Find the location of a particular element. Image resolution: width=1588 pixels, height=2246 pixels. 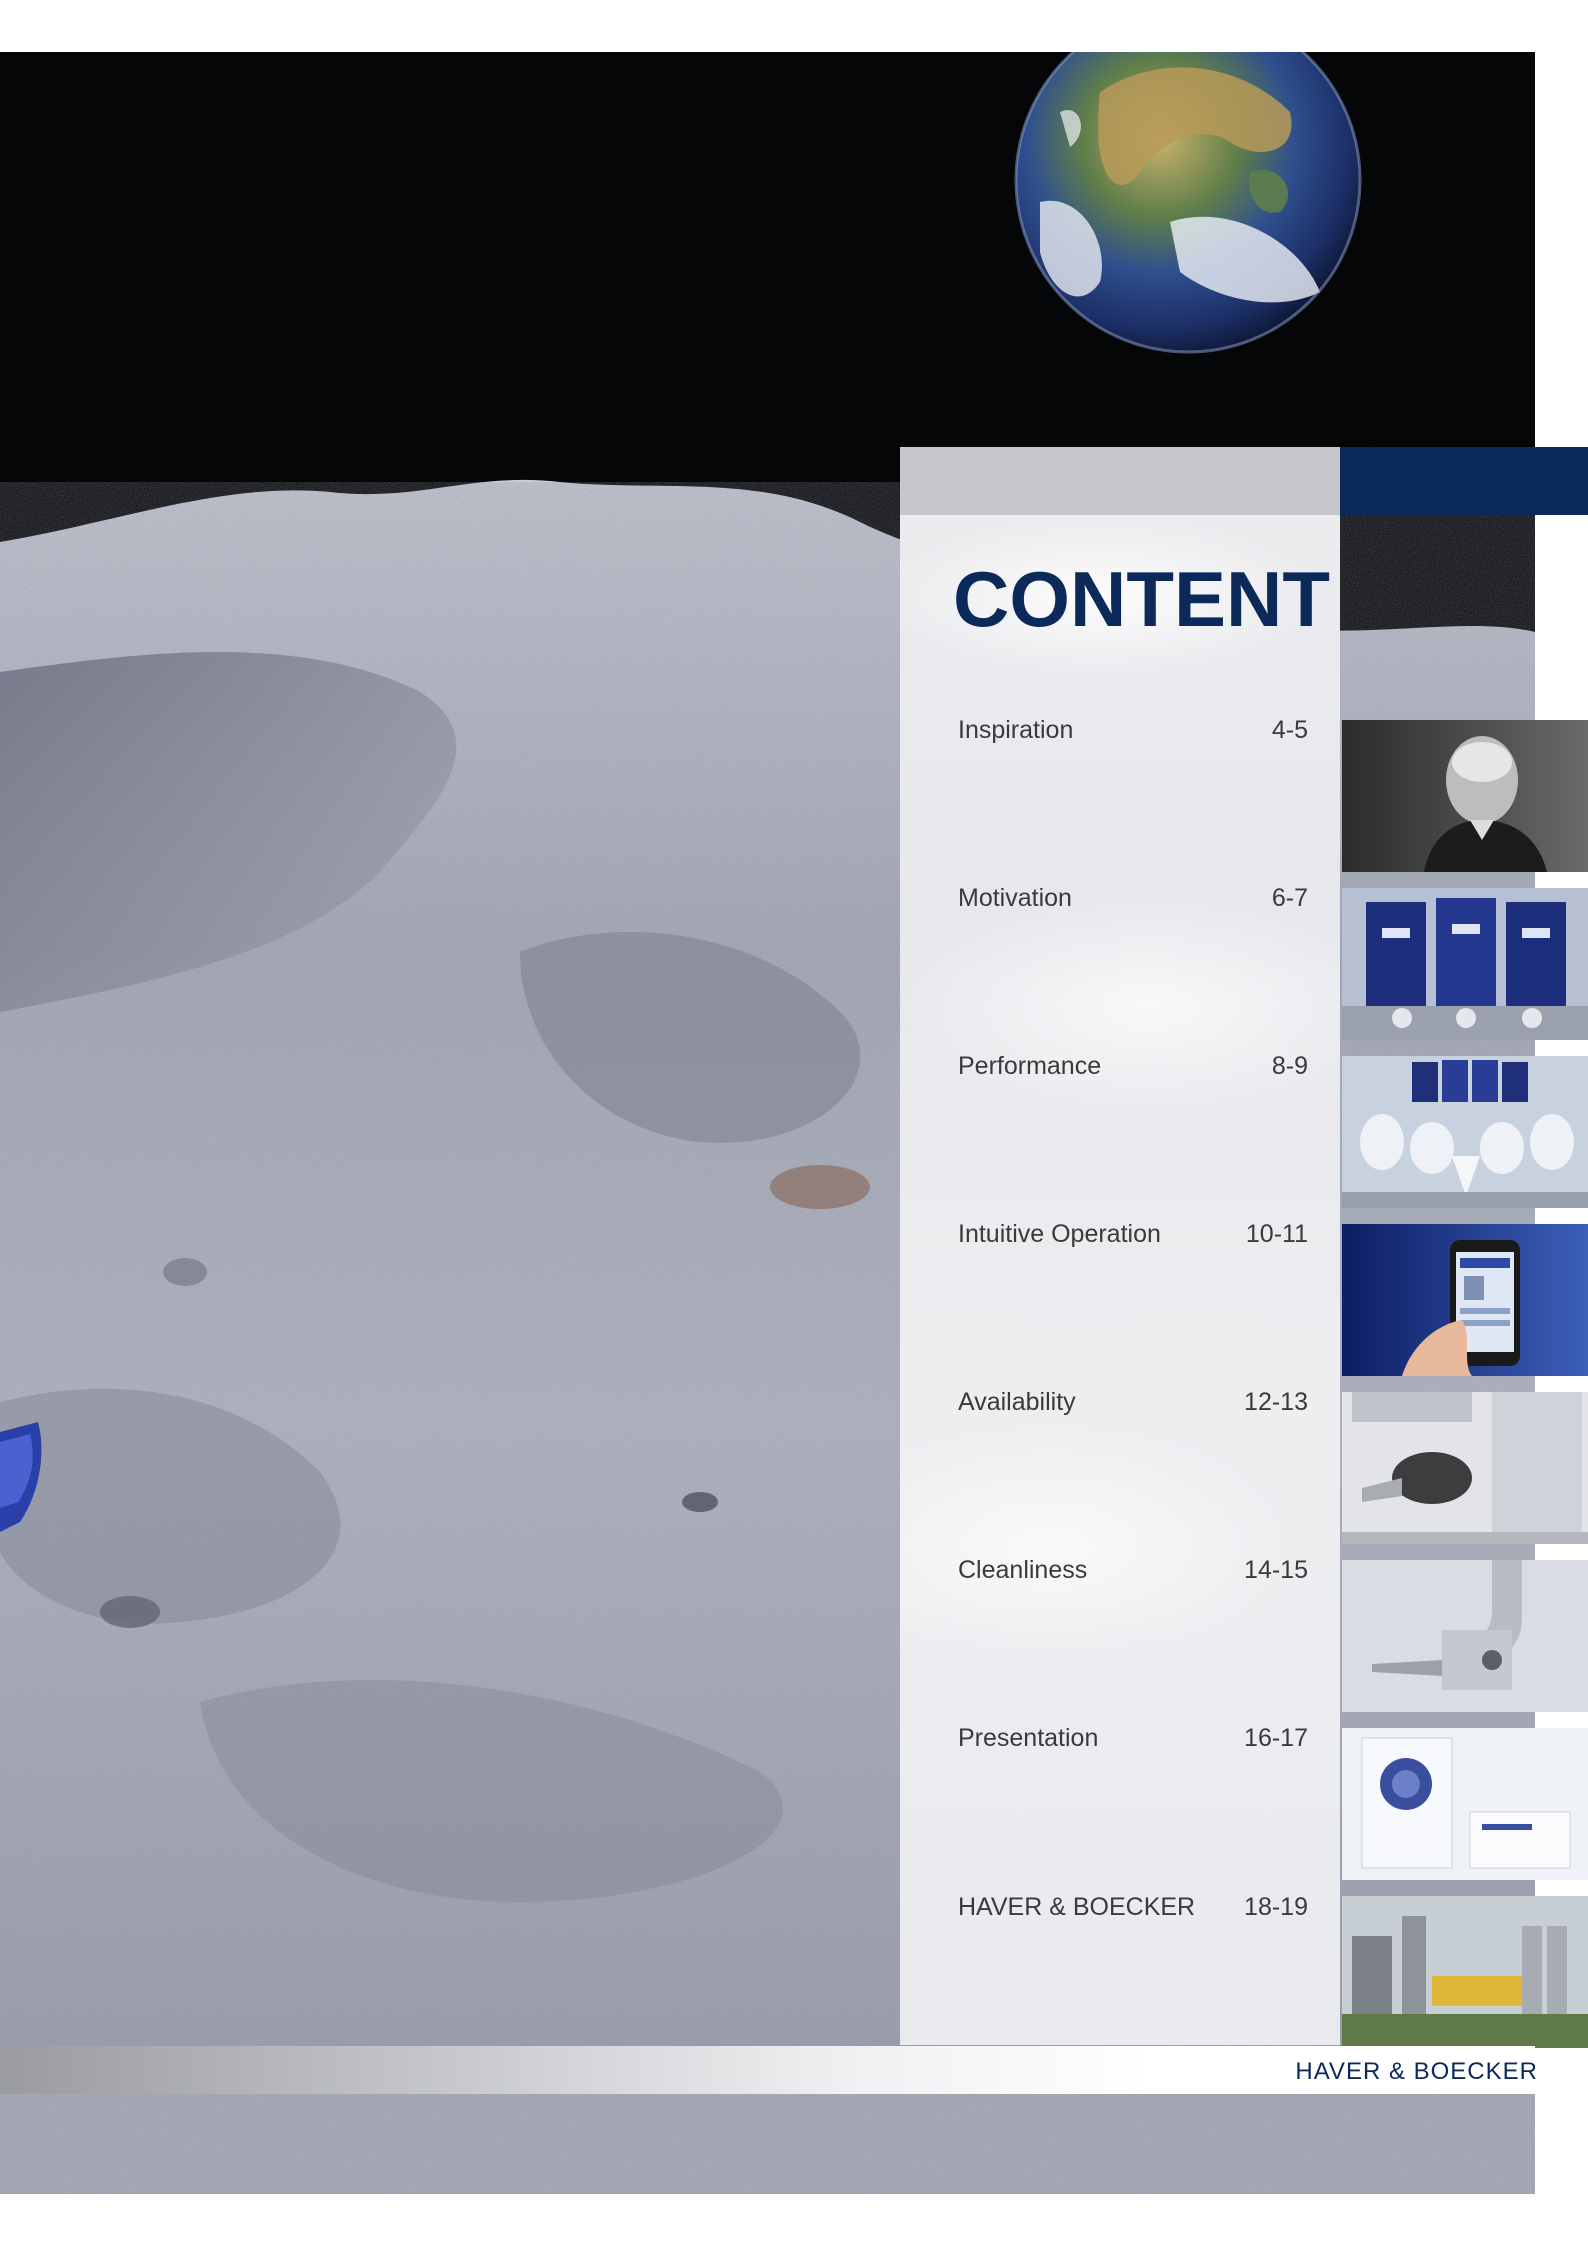

toc-item-availability: Availability 12-13 is located at coordinates (1133, 1402).